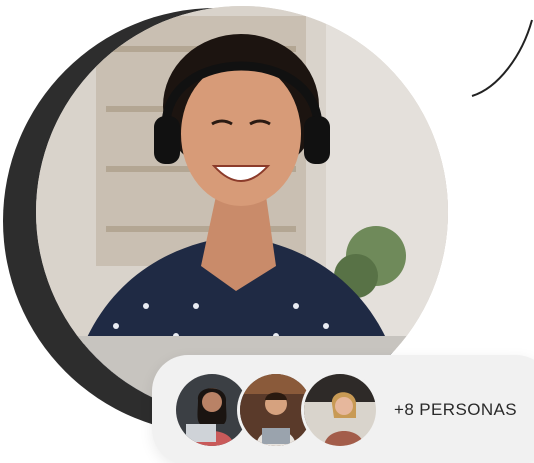 Image resolution: width=534 pixels, height=463 pixels. I want to click on woman-with-laptop-icon, so click(212, 410).